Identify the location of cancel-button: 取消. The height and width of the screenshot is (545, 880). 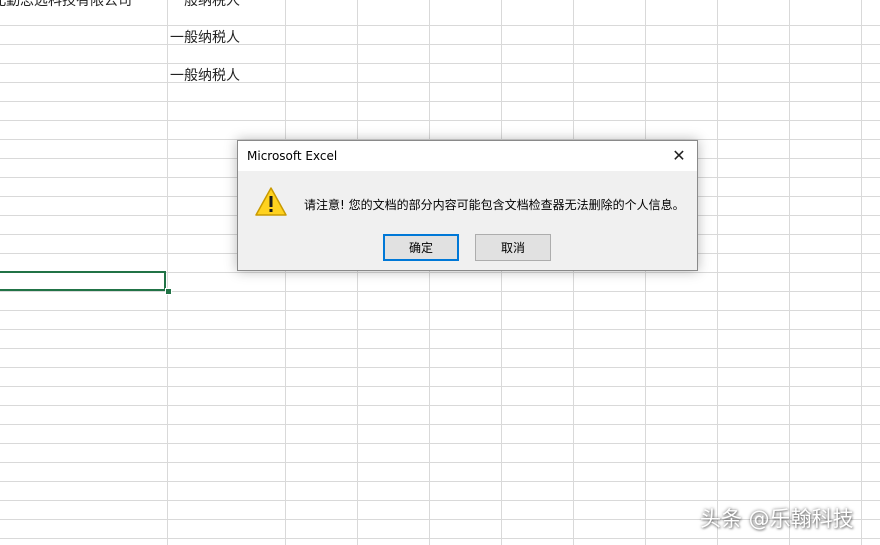
(513, 247).